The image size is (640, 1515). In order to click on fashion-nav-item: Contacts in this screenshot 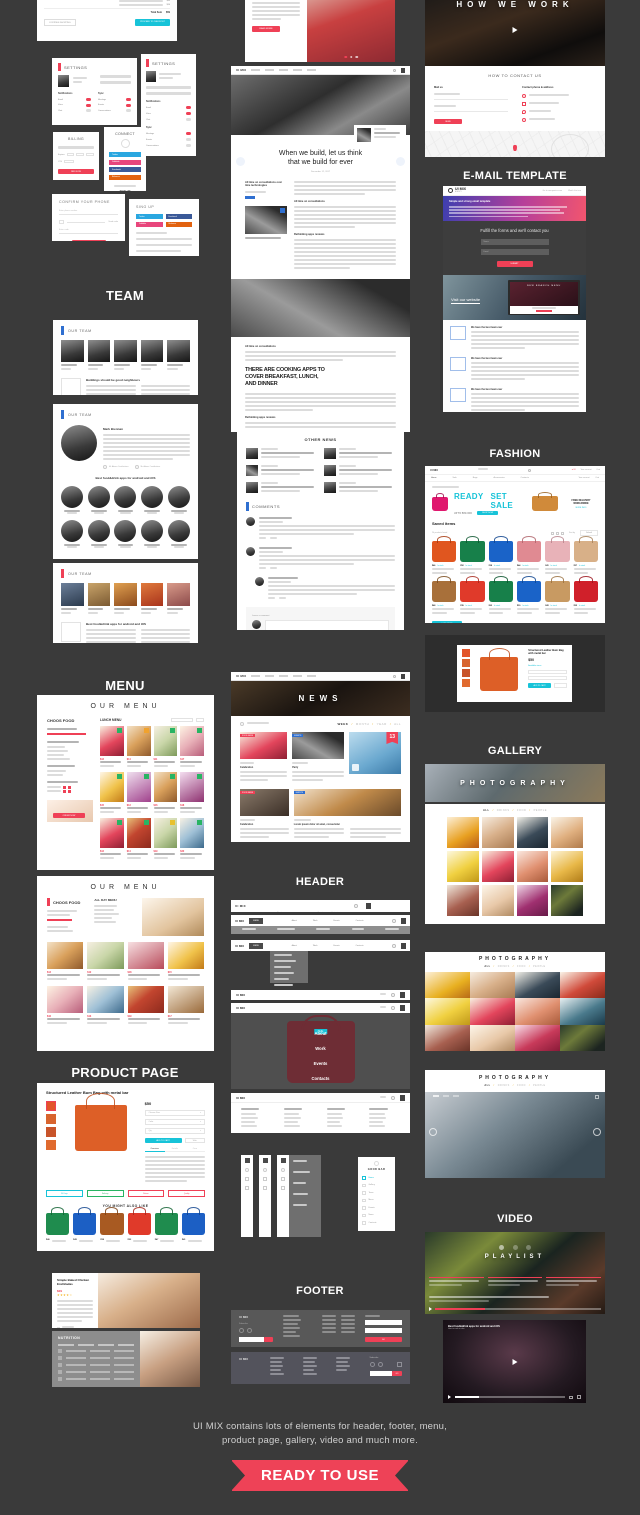, I will do `click(525, 478)`.